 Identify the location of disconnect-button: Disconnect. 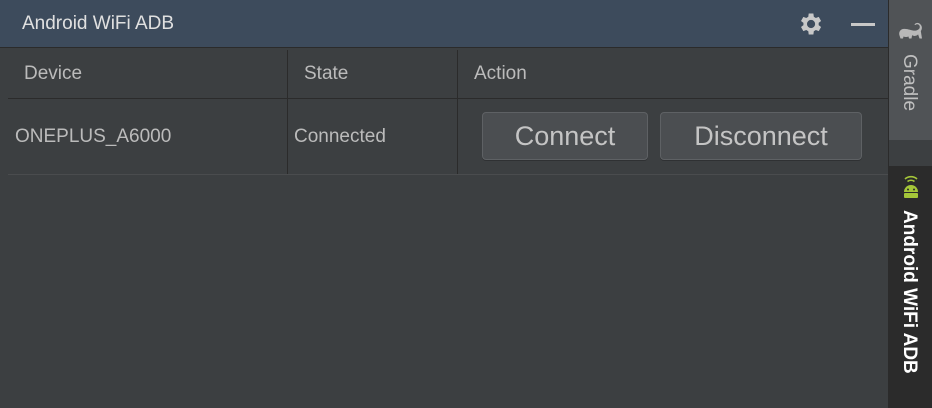
(761, 136).